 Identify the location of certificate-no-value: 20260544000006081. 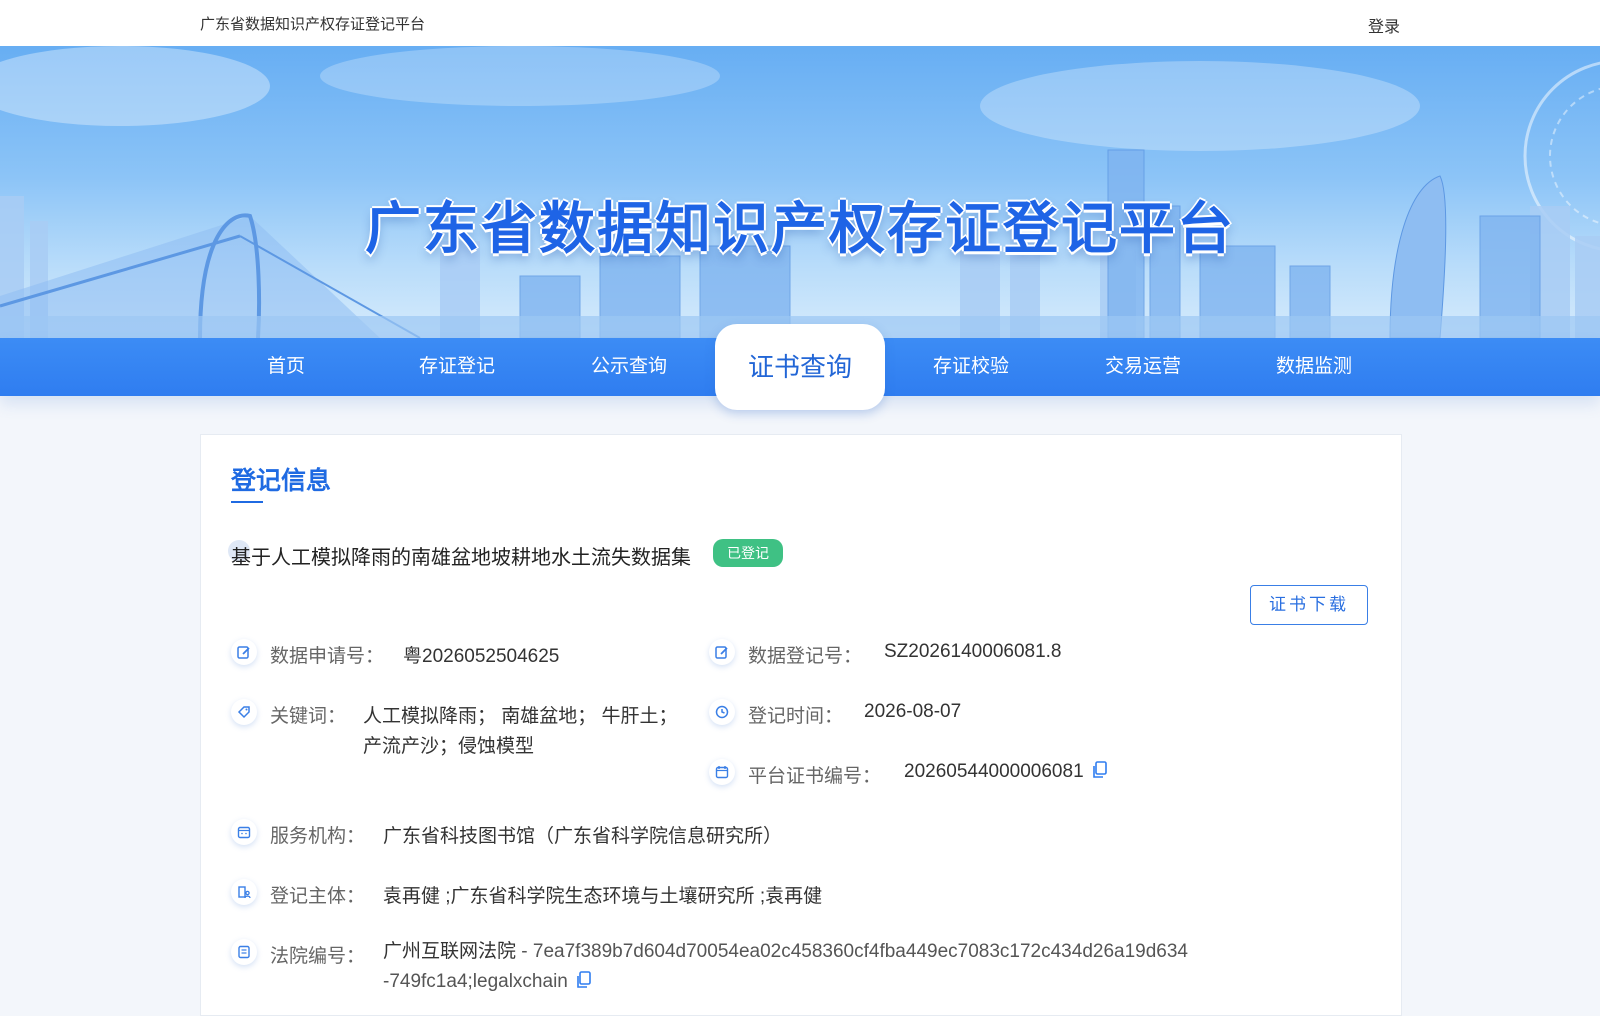
(994, 771).